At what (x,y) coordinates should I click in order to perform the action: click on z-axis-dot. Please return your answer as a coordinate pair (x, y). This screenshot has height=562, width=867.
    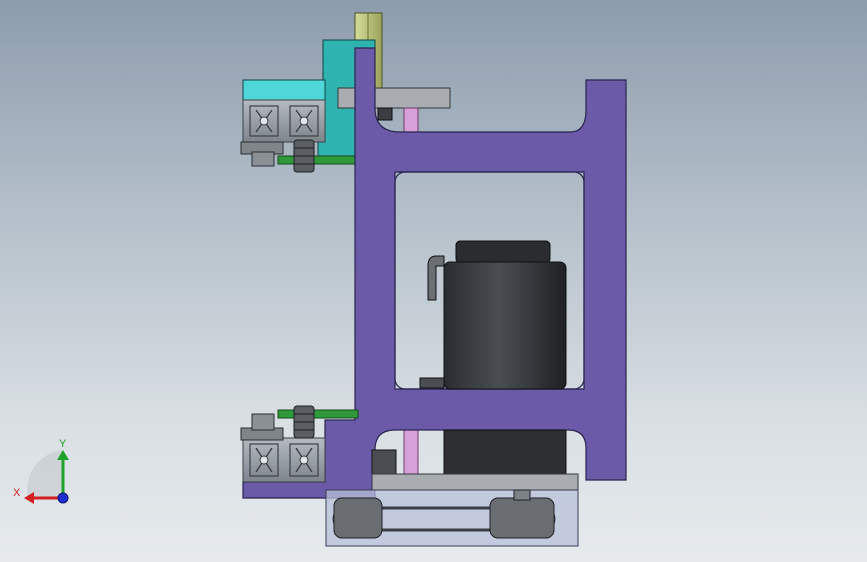
    Looking at the image, I should click on (63, 498).